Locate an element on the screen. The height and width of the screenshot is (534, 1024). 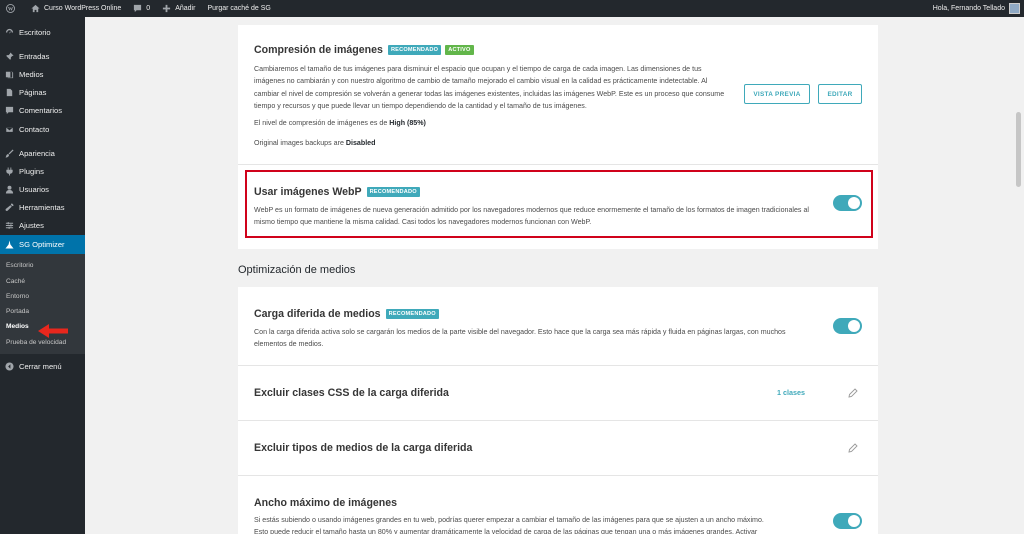
sidebar-item-users: Usuarios is located at coordinates (42, 190).